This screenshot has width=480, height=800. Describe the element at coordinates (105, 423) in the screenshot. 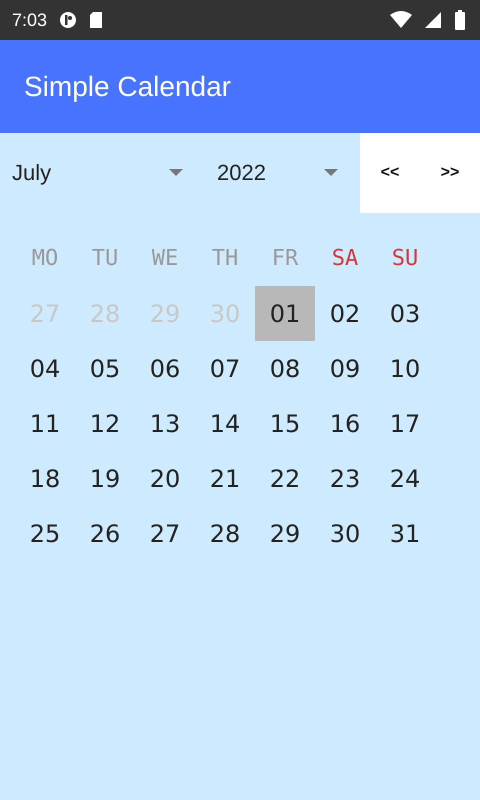

I see `day-cell: 12` at that location.